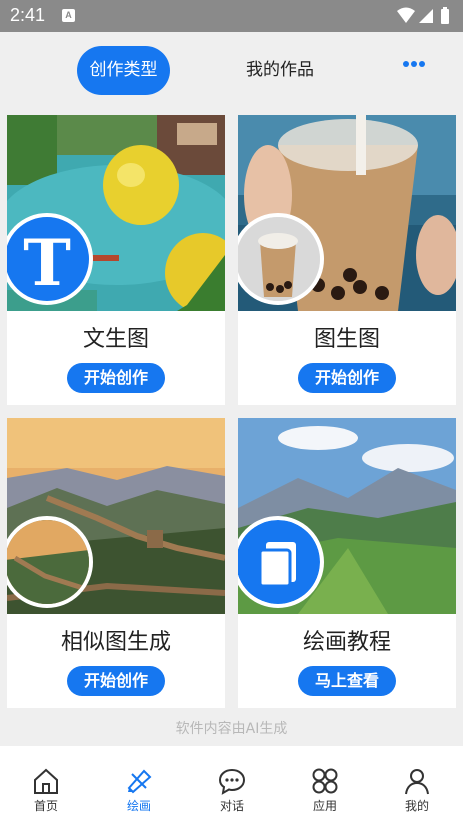 The width and height of the screenshot is (463, 824). I want to click on bottom-nav: 首页 绘画 对话 应用 我的, so click(231, 785).